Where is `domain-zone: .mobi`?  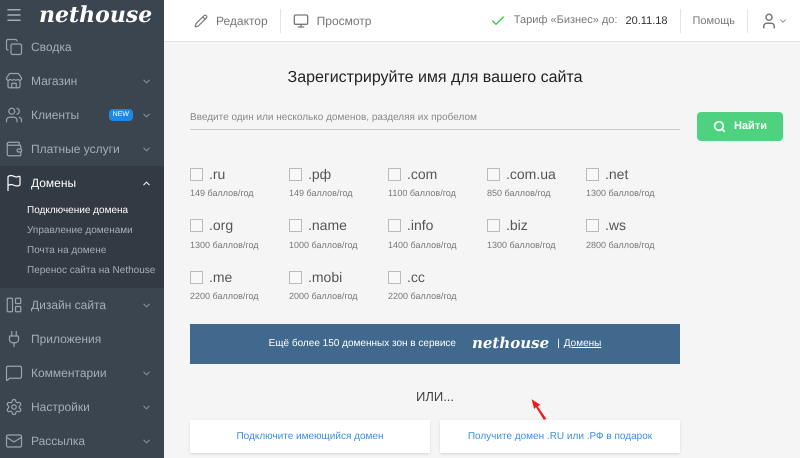
domain-zone: .mobi is located at coordinates (325, 277).